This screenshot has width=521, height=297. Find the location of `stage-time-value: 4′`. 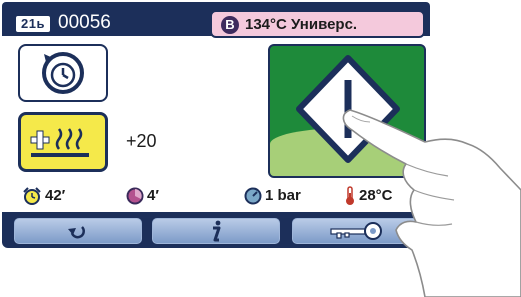

stage-time-value: 4′ is located at coordinates (153, 195).